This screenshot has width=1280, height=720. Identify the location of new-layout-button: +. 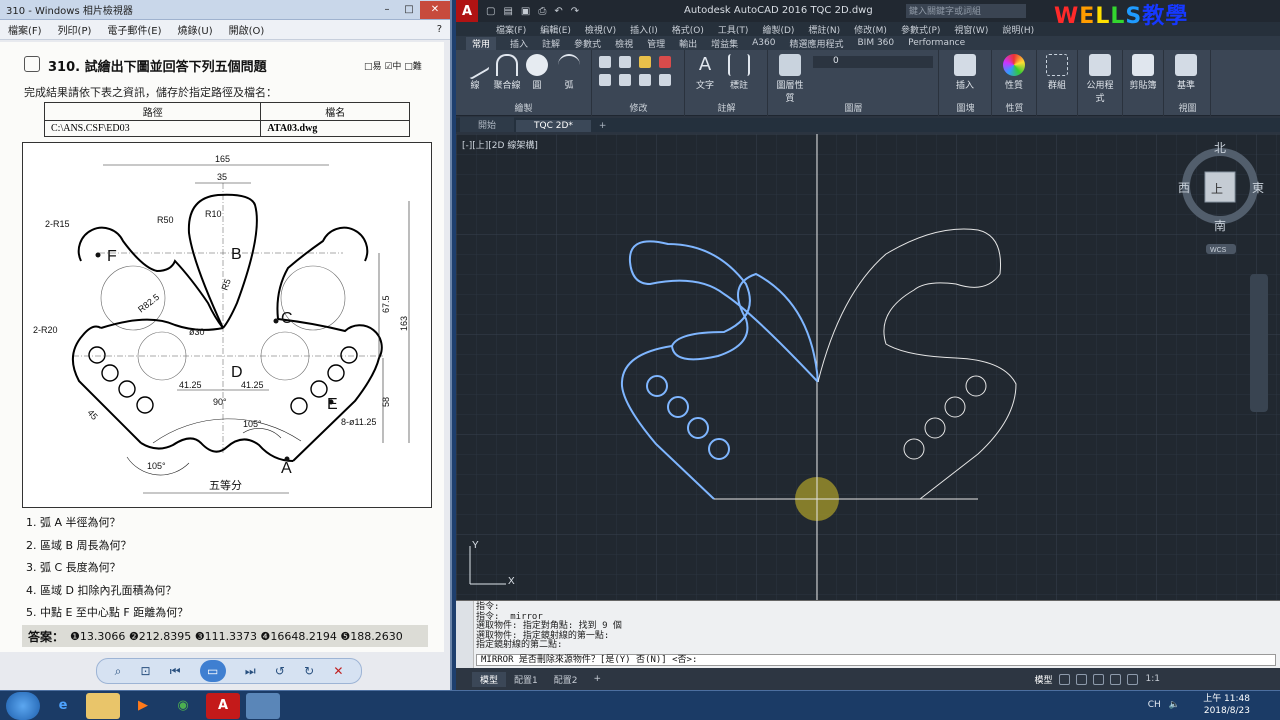
(597, 679).